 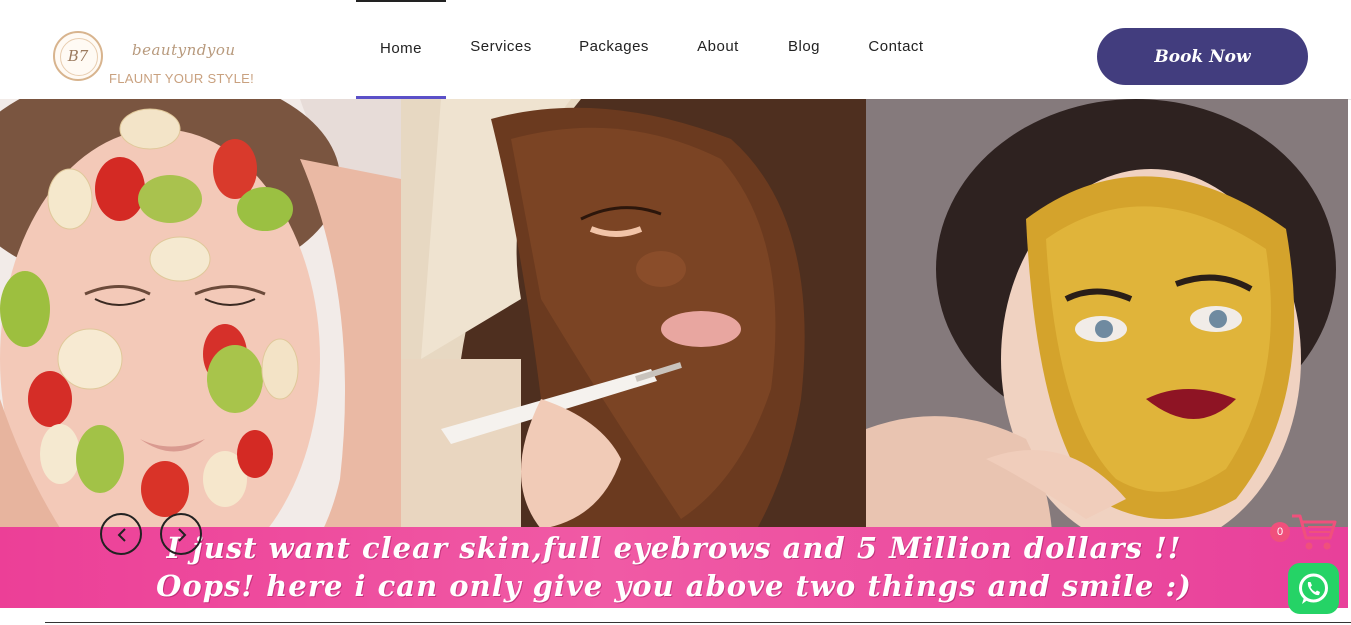 What do you see at coordinates (1280, 532) in the screenshot?
I see `cart-count-badge: 0` at bounding box center [1280, 532].